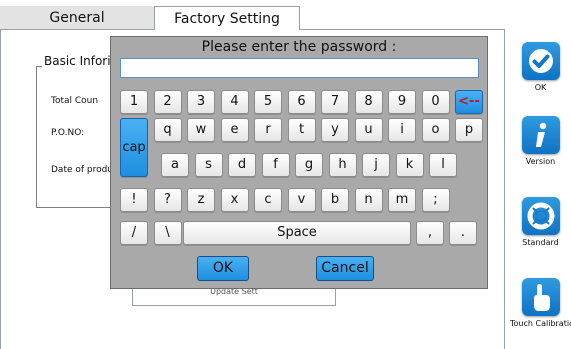 Image resolution: width=571 pixels, height=349 pixels. I want to click on standard-side-button: Standard, so click(540, 222).